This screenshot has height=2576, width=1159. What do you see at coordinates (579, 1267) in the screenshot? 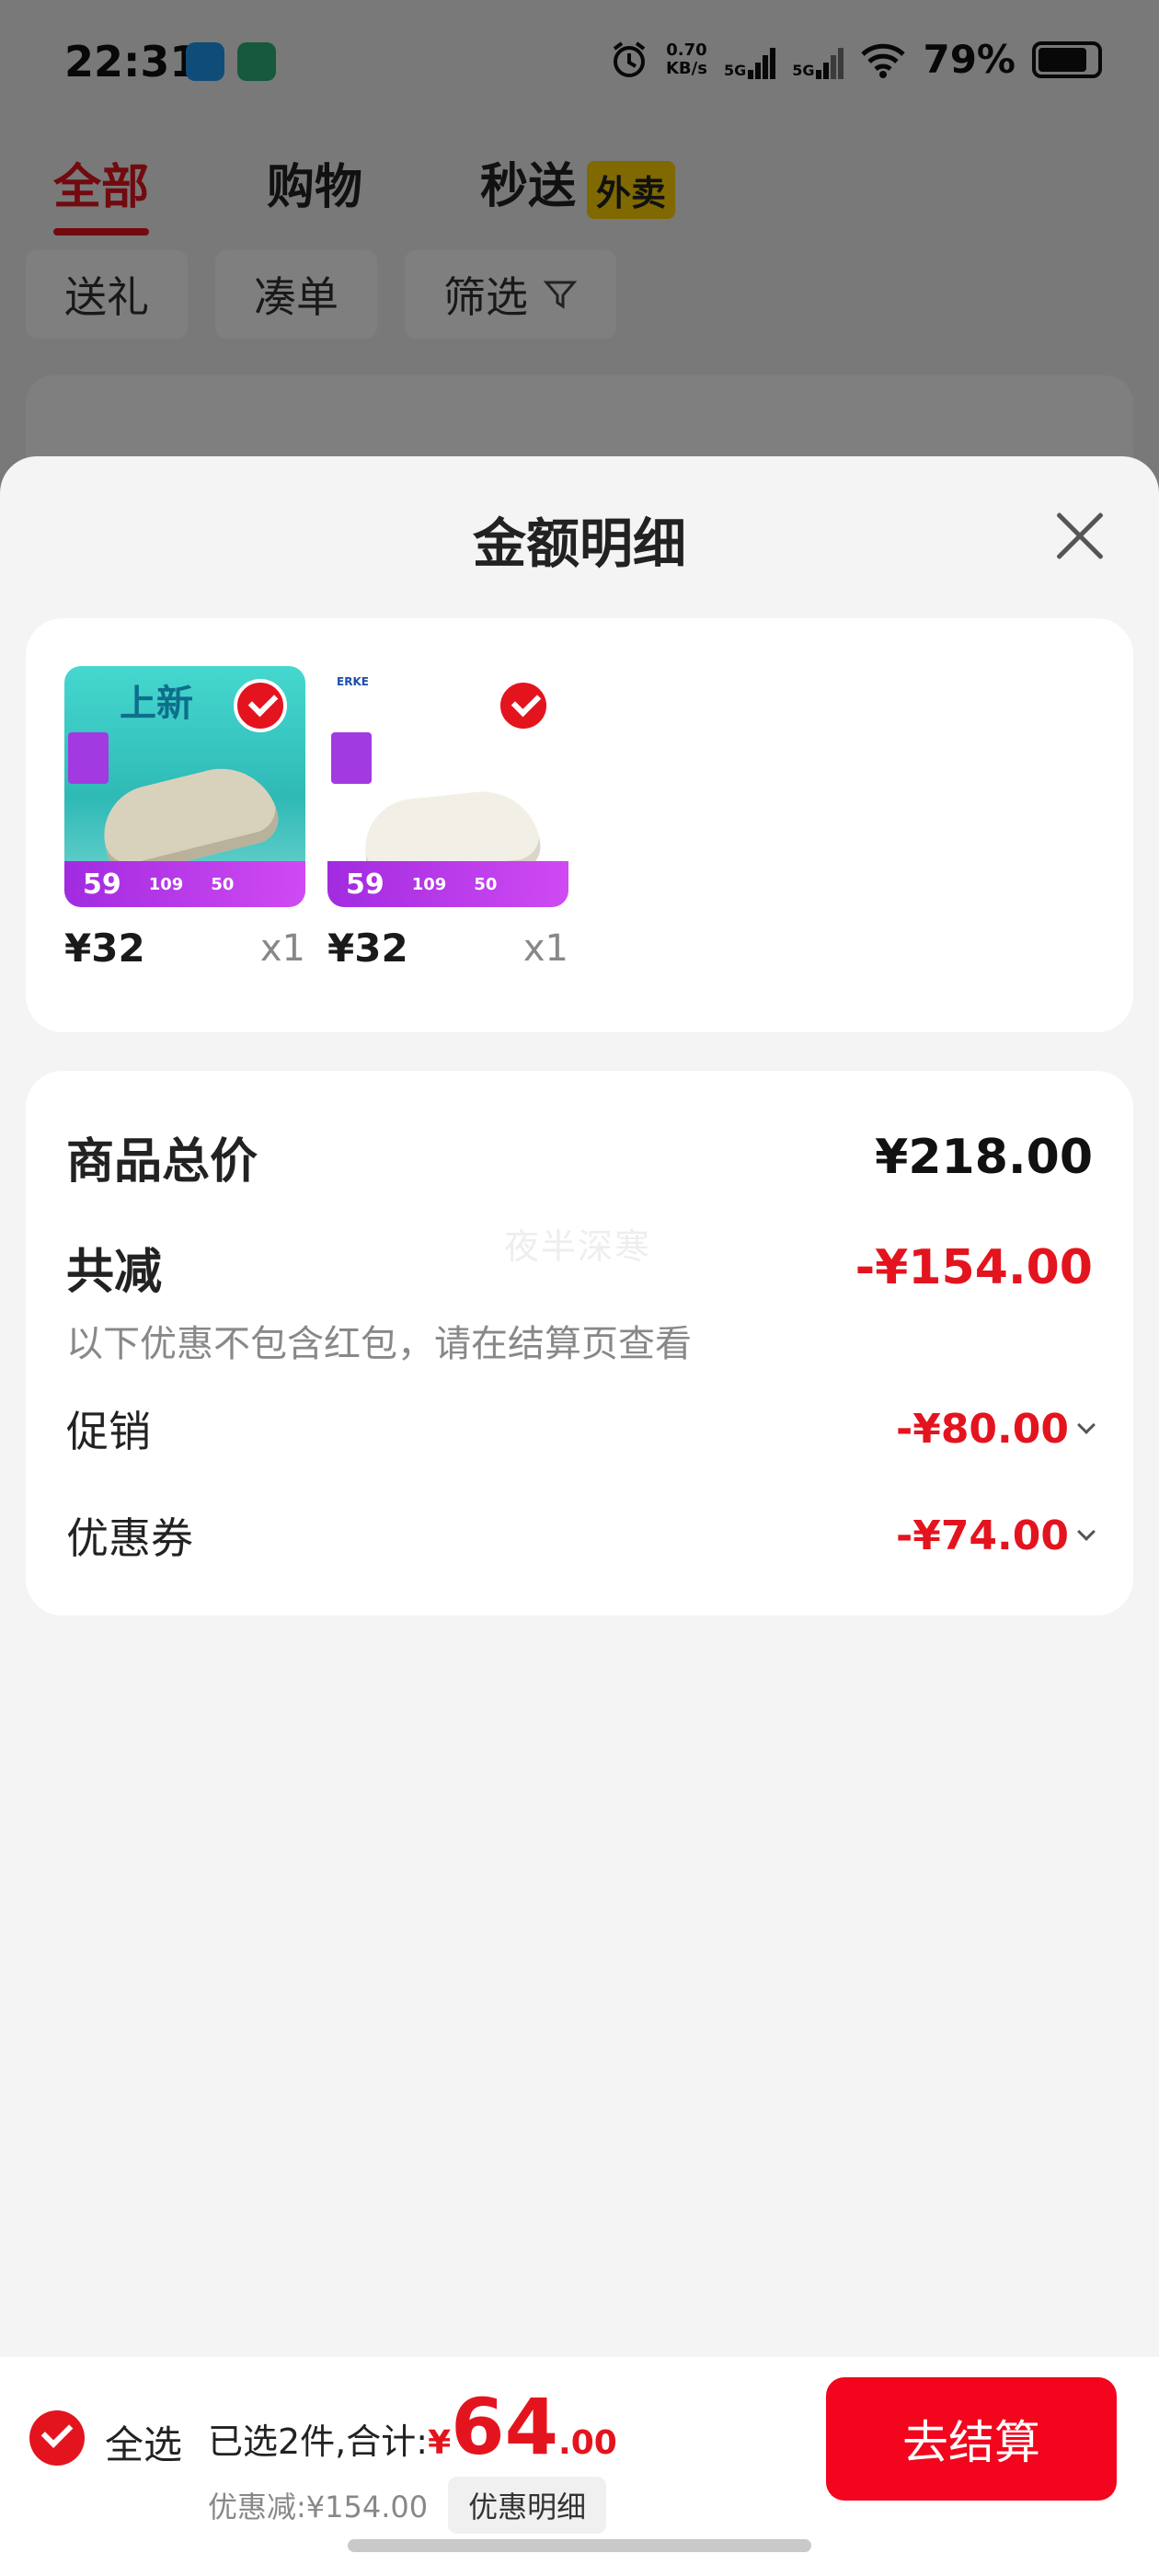
I see `reduce-row: 共减 -¥154.00` at bounding box center [579, 1267].